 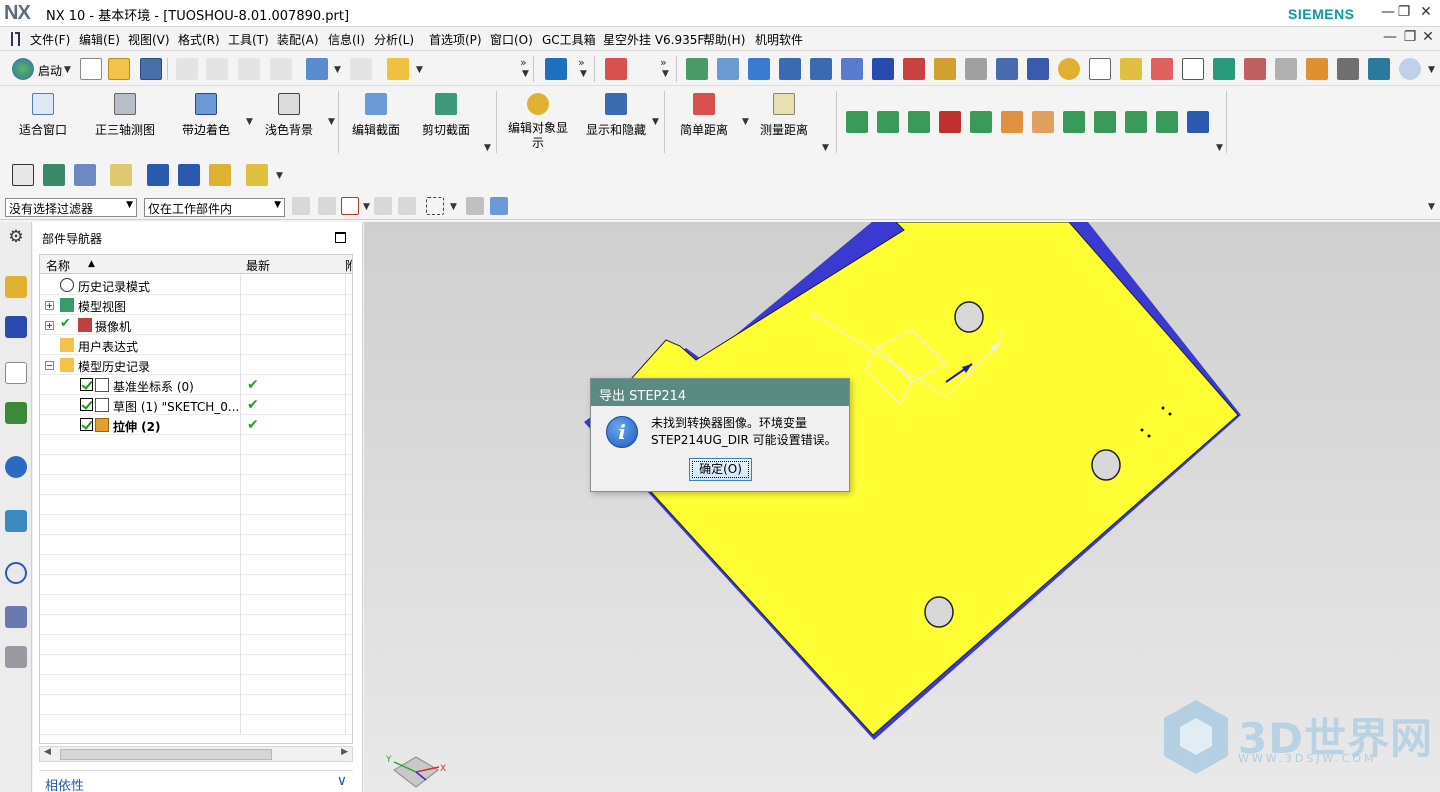 What do you see at coordinates (1038, 69) in the screenshot?
I see `table-icon` at bounding box center [1038, 69].